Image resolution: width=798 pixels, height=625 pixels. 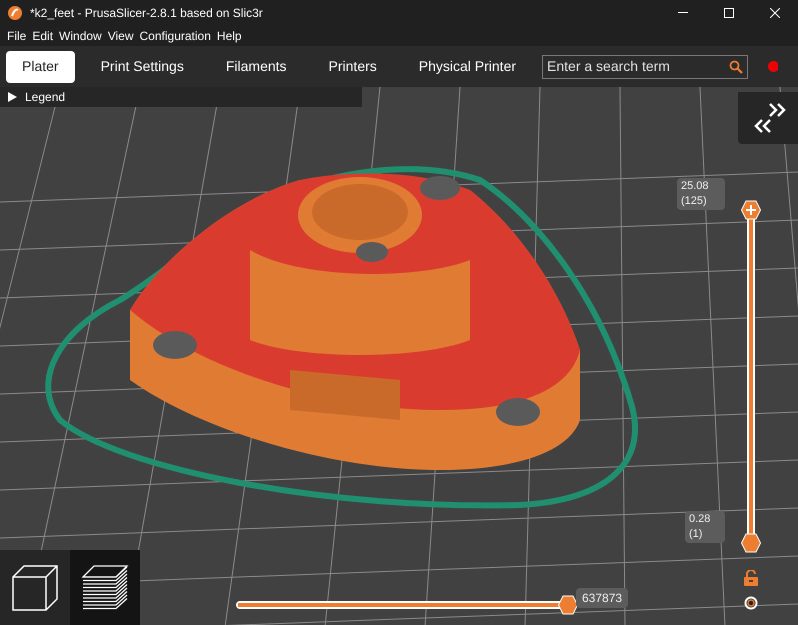 What do you see at coordinates (175, 36) in the screenshot?
I see `menu-item: Configuration` at bounding box center [175, 36].